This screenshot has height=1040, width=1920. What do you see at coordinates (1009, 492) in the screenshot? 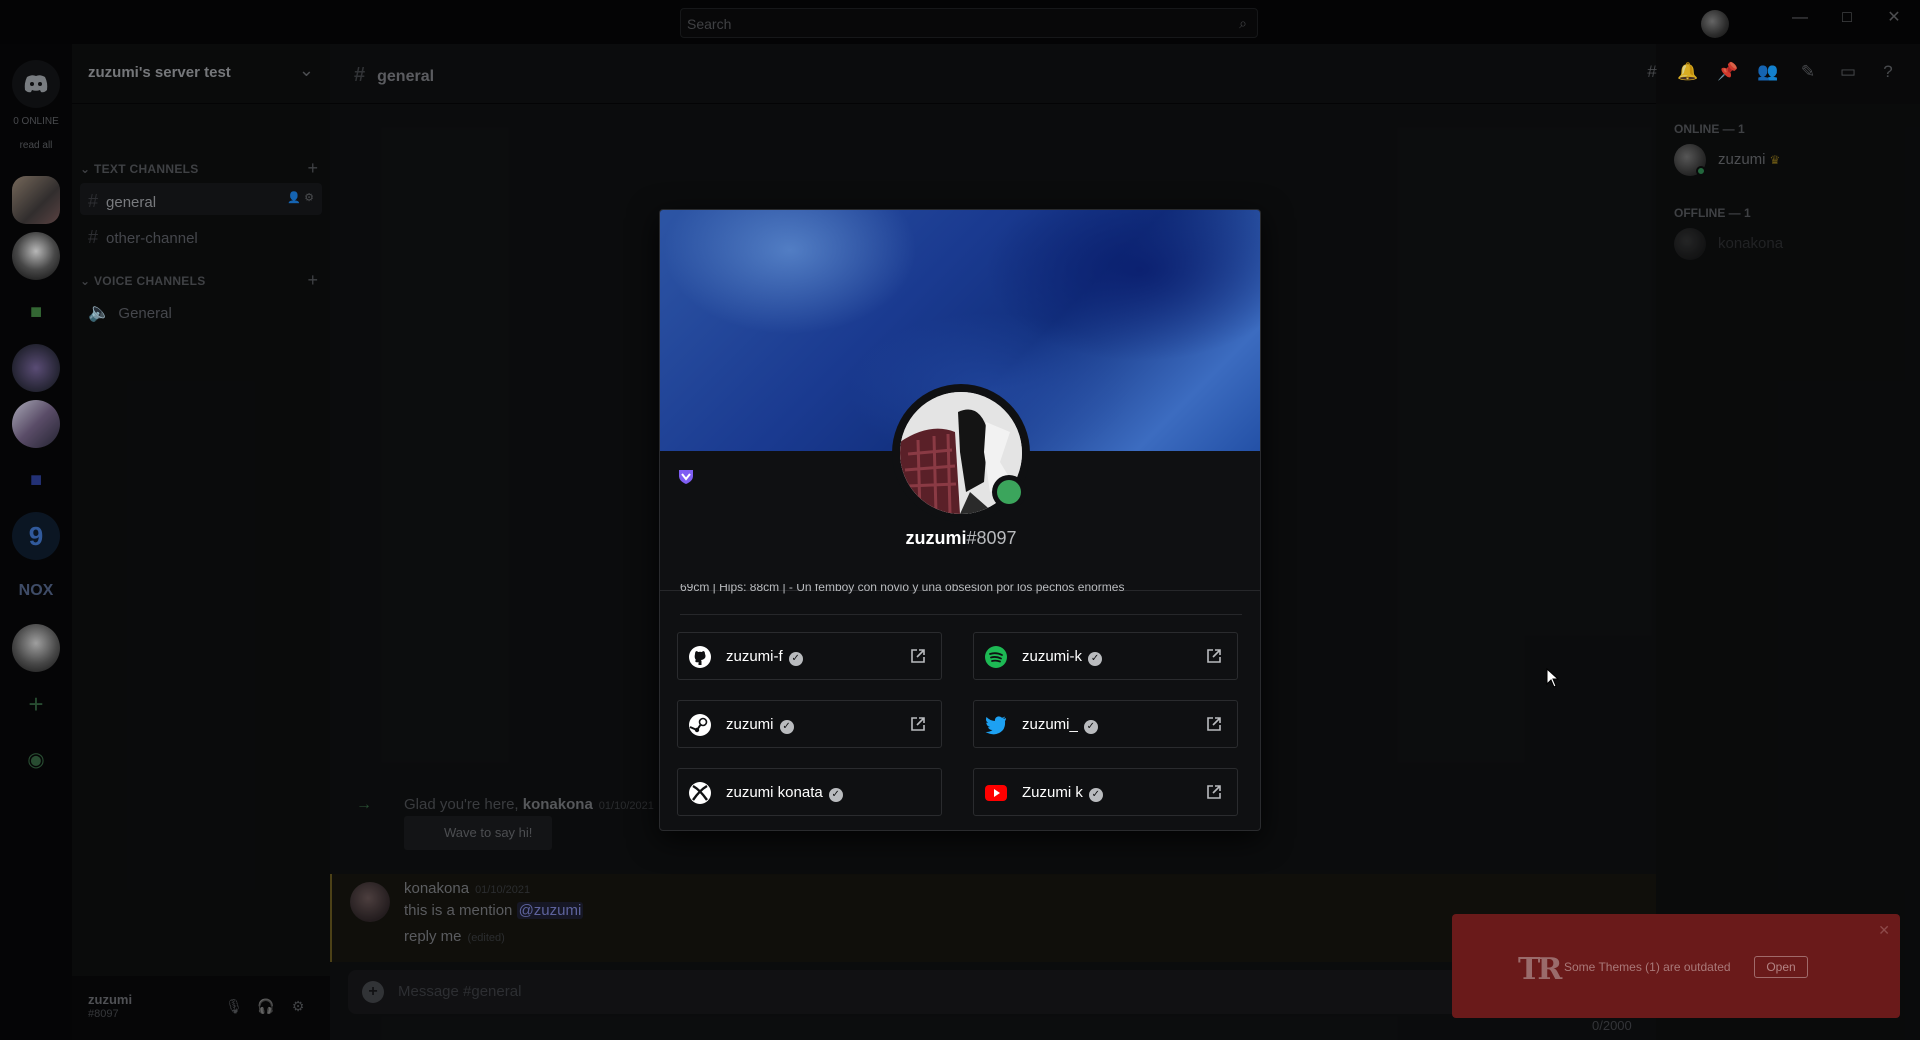
I see `online-status-indicator` at bounding box center [1009, 492].